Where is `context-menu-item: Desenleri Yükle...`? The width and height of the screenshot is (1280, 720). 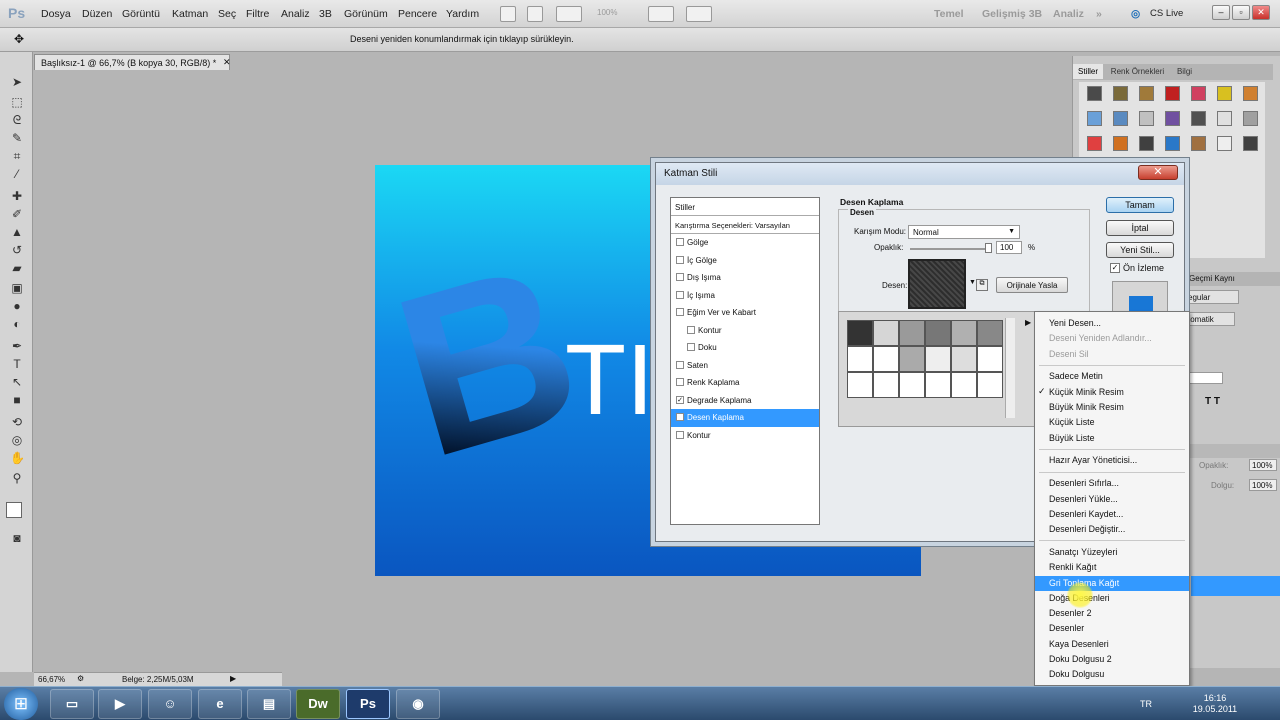
context-menu-item: Desenleri Yükle... is located at coordinates (1112, 499).